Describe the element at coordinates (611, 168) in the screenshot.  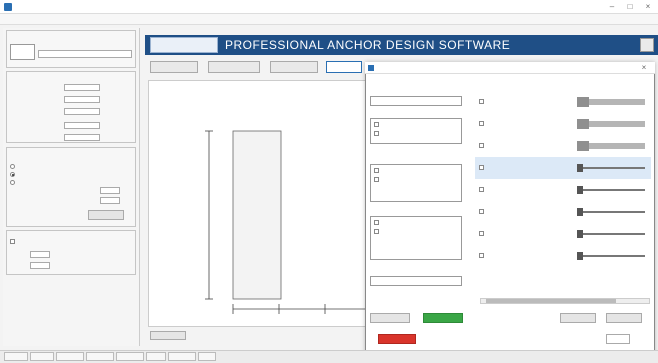
I see `product-row-4-thumbnail` at that location.